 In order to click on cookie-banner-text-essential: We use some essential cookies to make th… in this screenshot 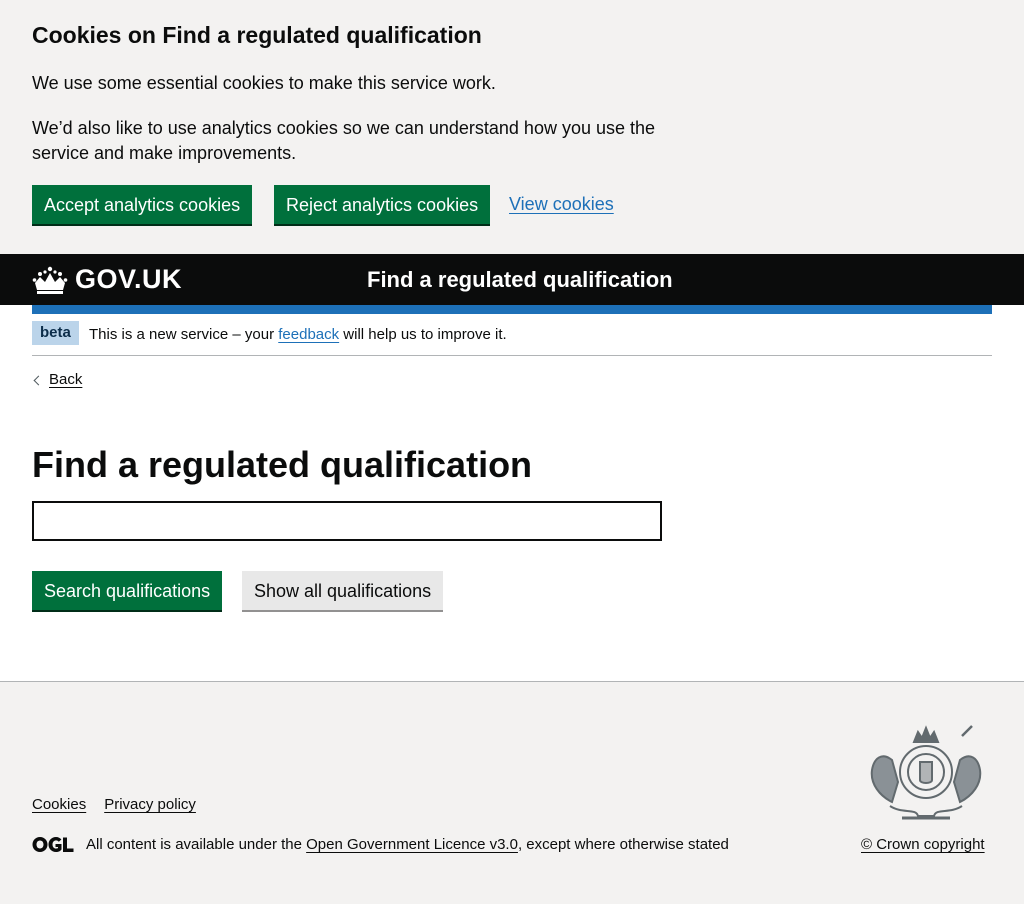, I will do `click(264, 83)`.